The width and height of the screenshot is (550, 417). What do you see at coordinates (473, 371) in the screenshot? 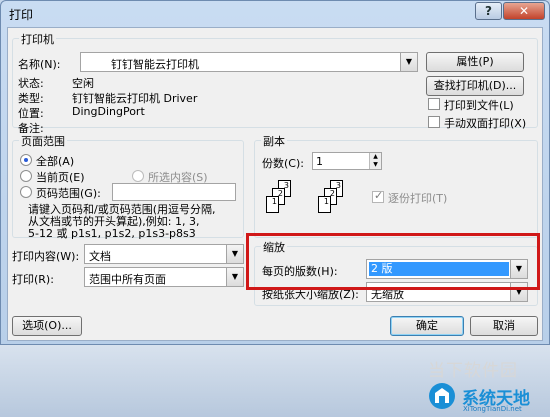
I see `watermark-text-1: 当下软件园` at bounding box center [473, 371].